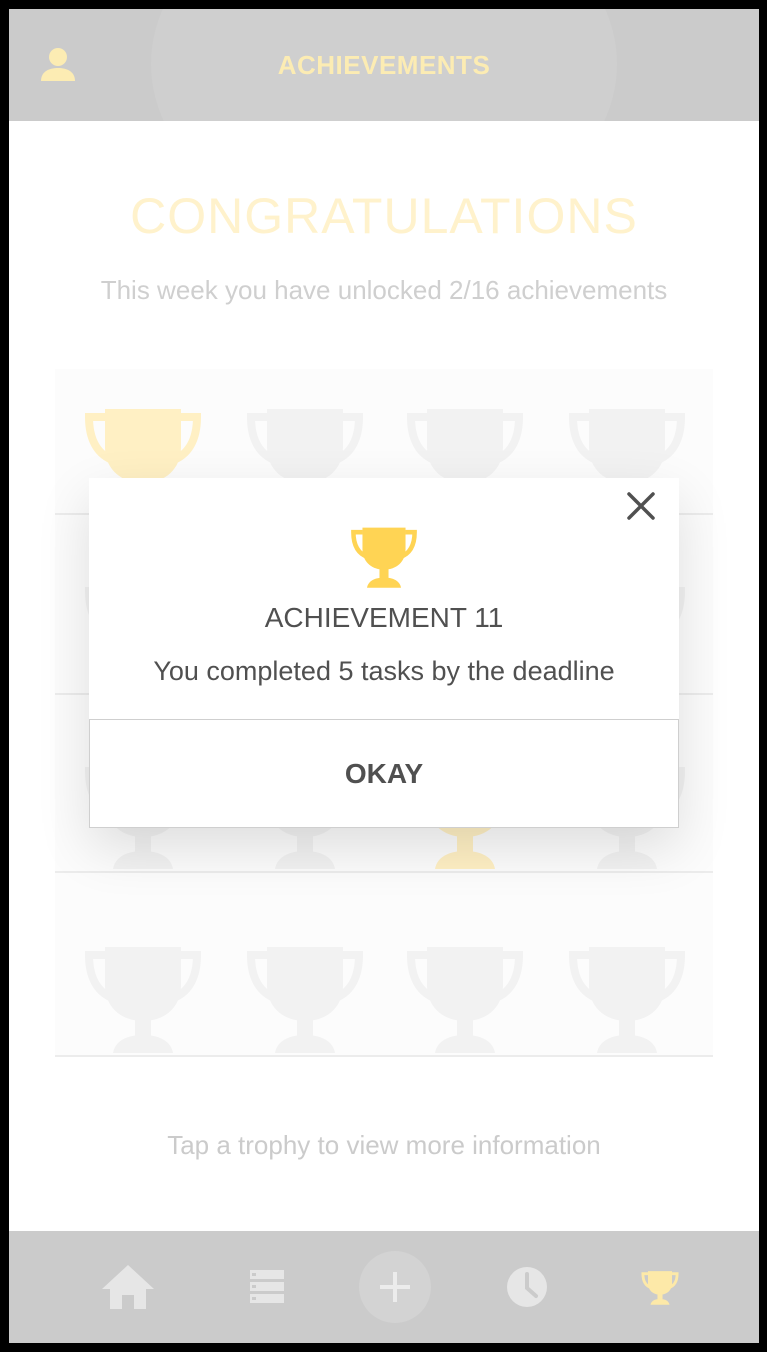  Describe the element at coordinates (384, 1145) in the screenshot. I see `tap-hint: Tap a trophy to view more information` at that location.